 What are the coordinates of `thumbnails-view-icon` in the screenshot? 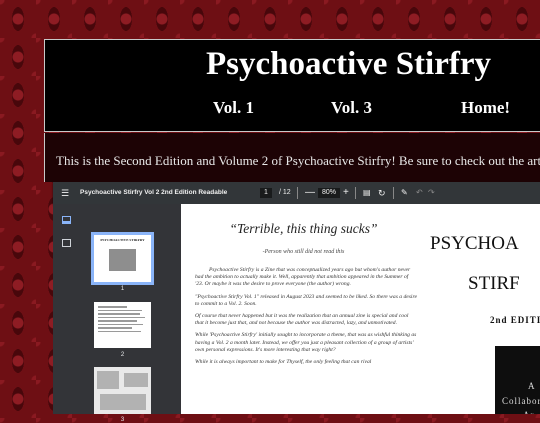 It's located at (66, 220).